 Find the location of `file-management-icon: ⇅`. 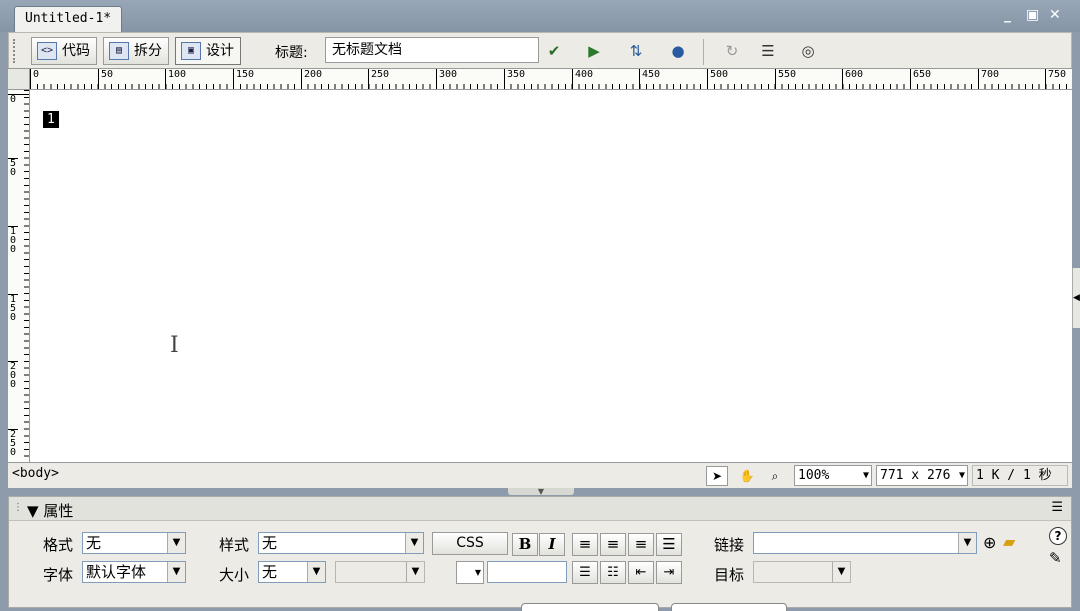

file-management-icon: ⇅ is located at coordinates (636, 51).